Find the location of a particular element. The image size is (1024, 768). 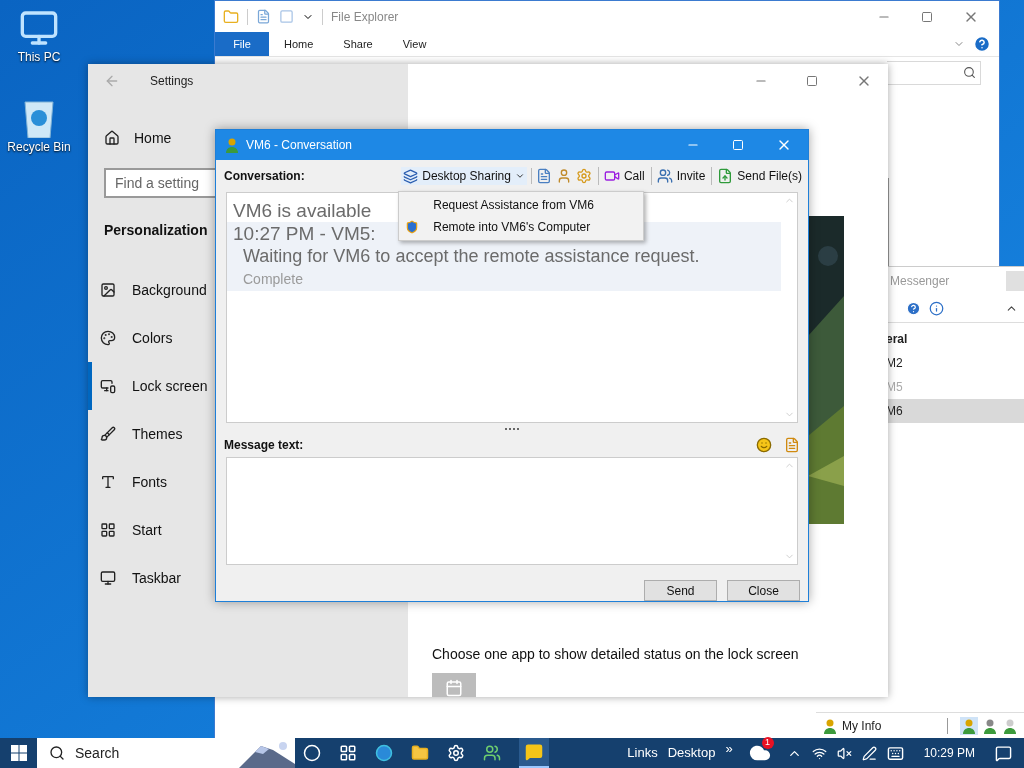

message-label: Message text: is located at coordinates (264, 445).